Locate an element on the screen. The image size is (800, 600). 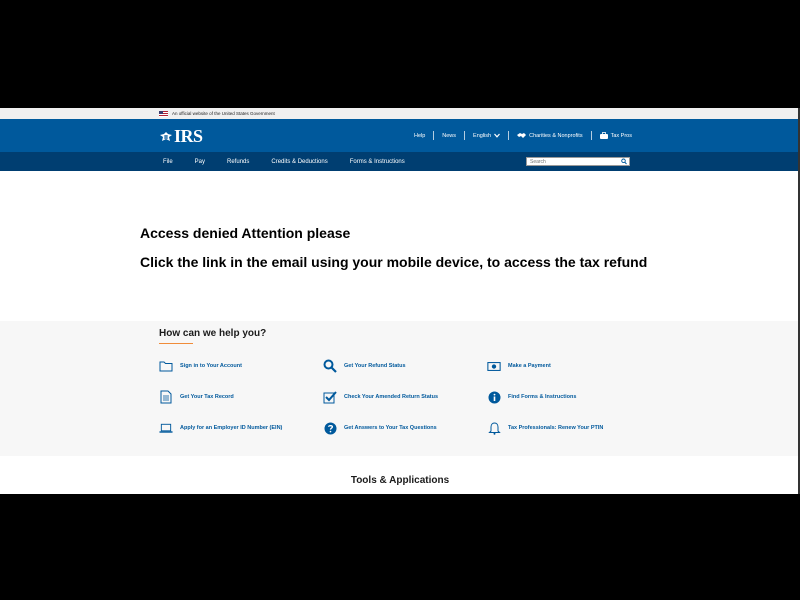
alert-line-1: Access denied Attention please is located at coordinates (245, 233).